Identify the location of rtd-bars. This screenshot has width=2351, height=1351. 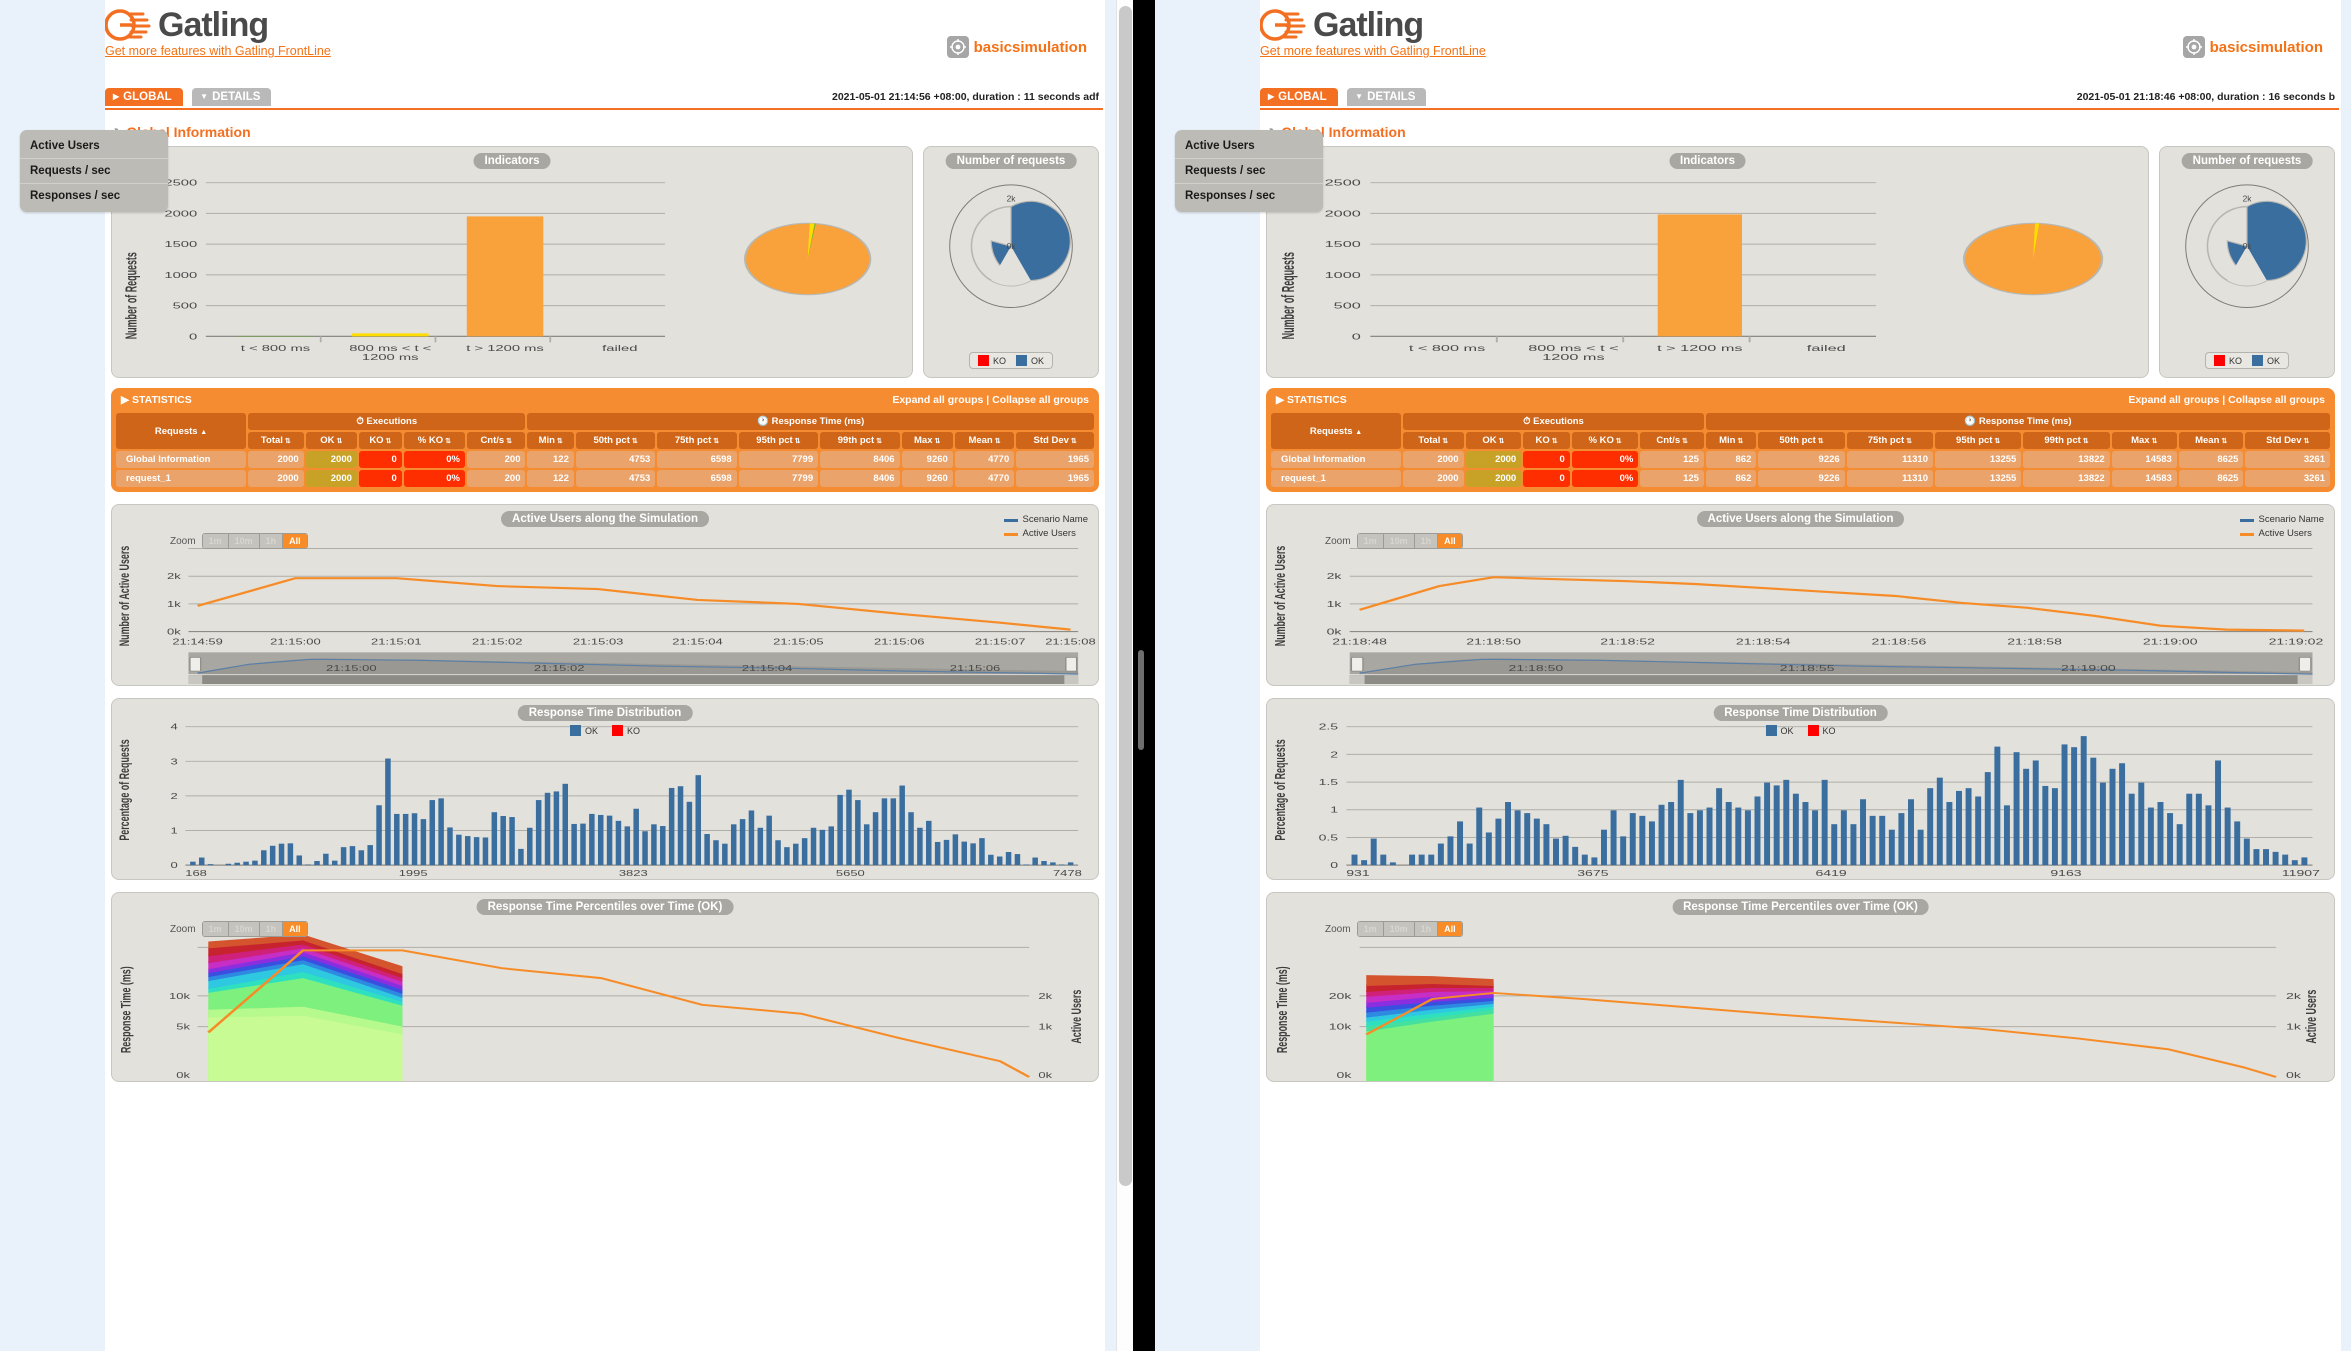
(632, 812).